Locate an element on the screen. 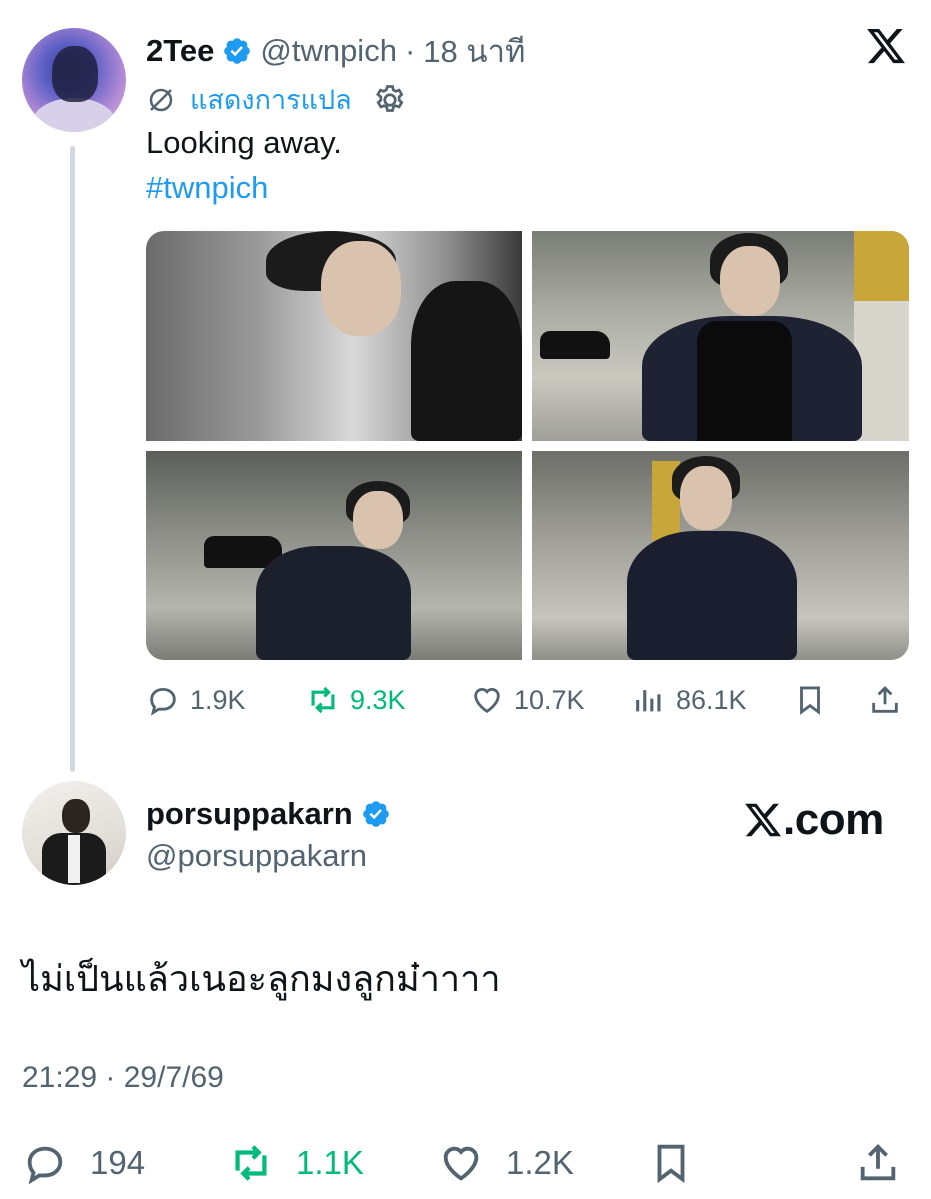 The width and height of the screenshot is (931, 1199). reply-retweet-button: 1.1K is located at coordinates (296, 1163).